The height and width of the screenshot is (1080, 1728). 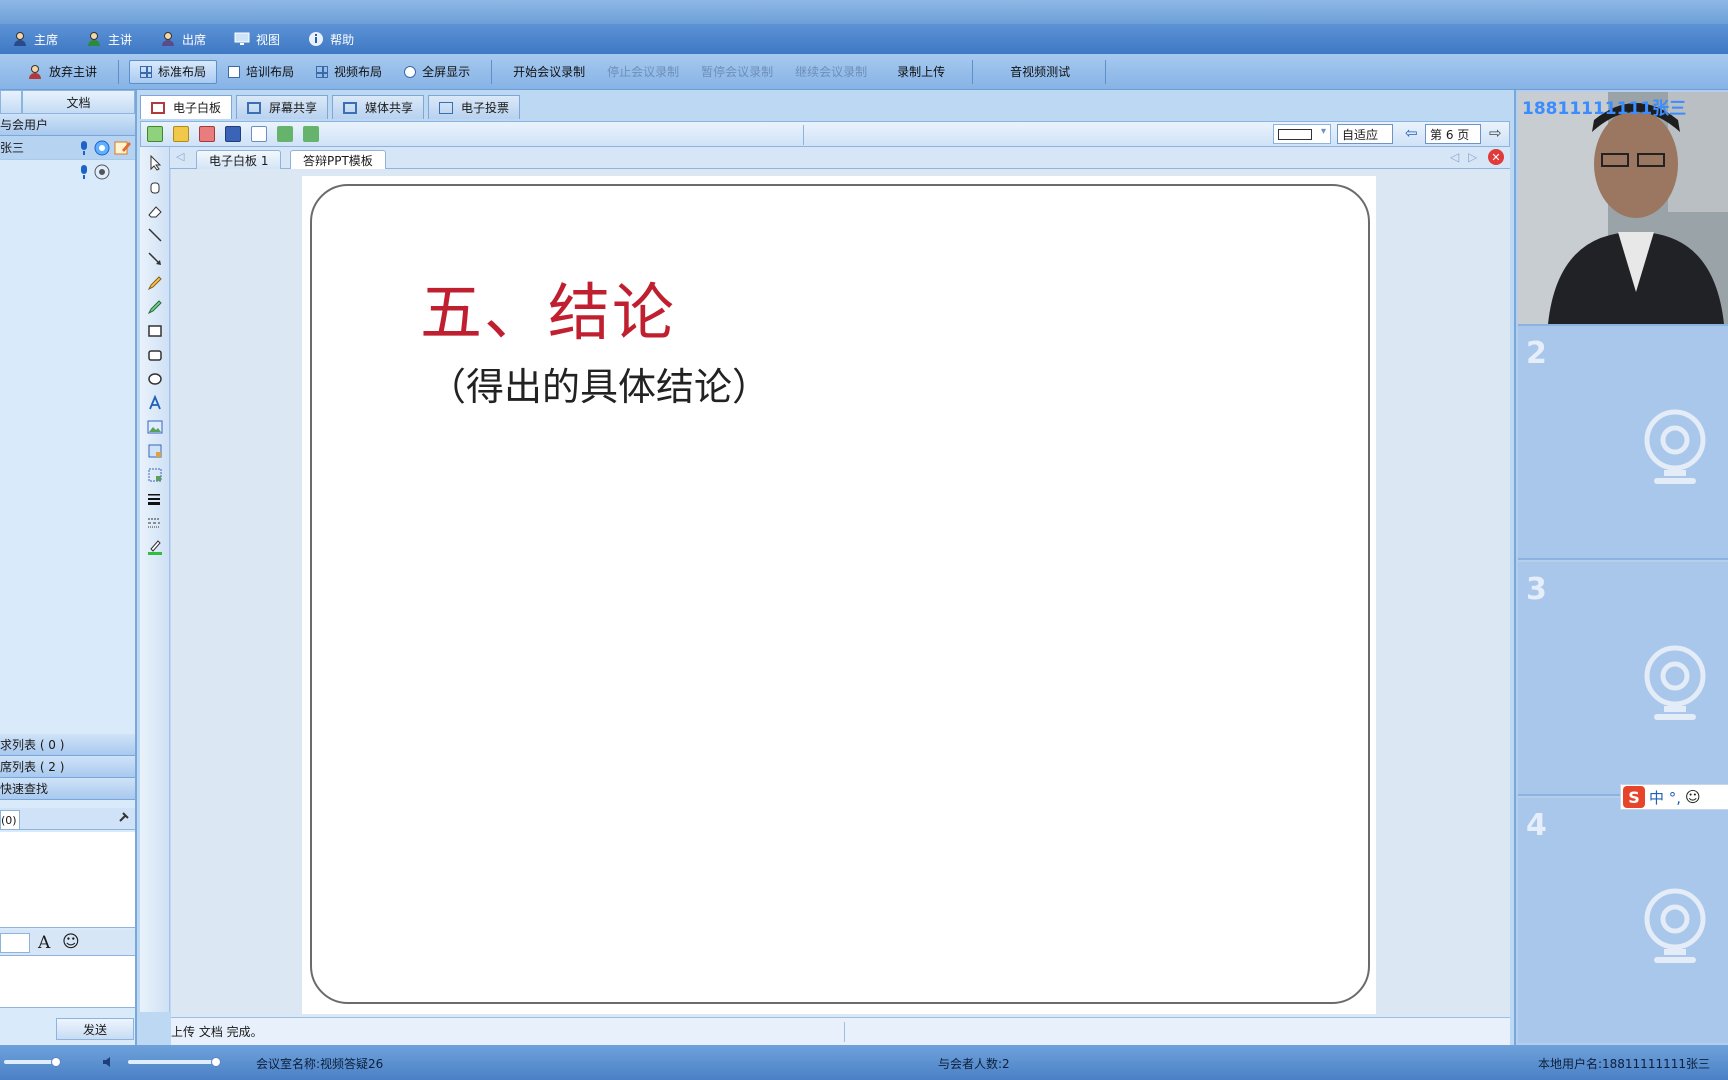 I want to click on menu-chair: 主席, so click(x=35, y=39).